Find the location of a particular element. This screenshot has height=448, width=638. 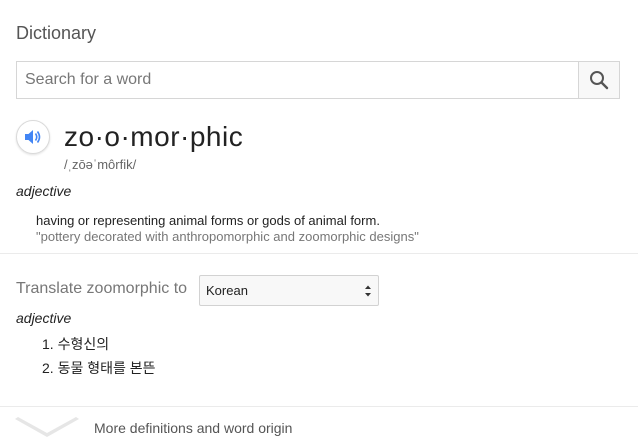

selected-language: Korean is located at coordinates (227, 290).